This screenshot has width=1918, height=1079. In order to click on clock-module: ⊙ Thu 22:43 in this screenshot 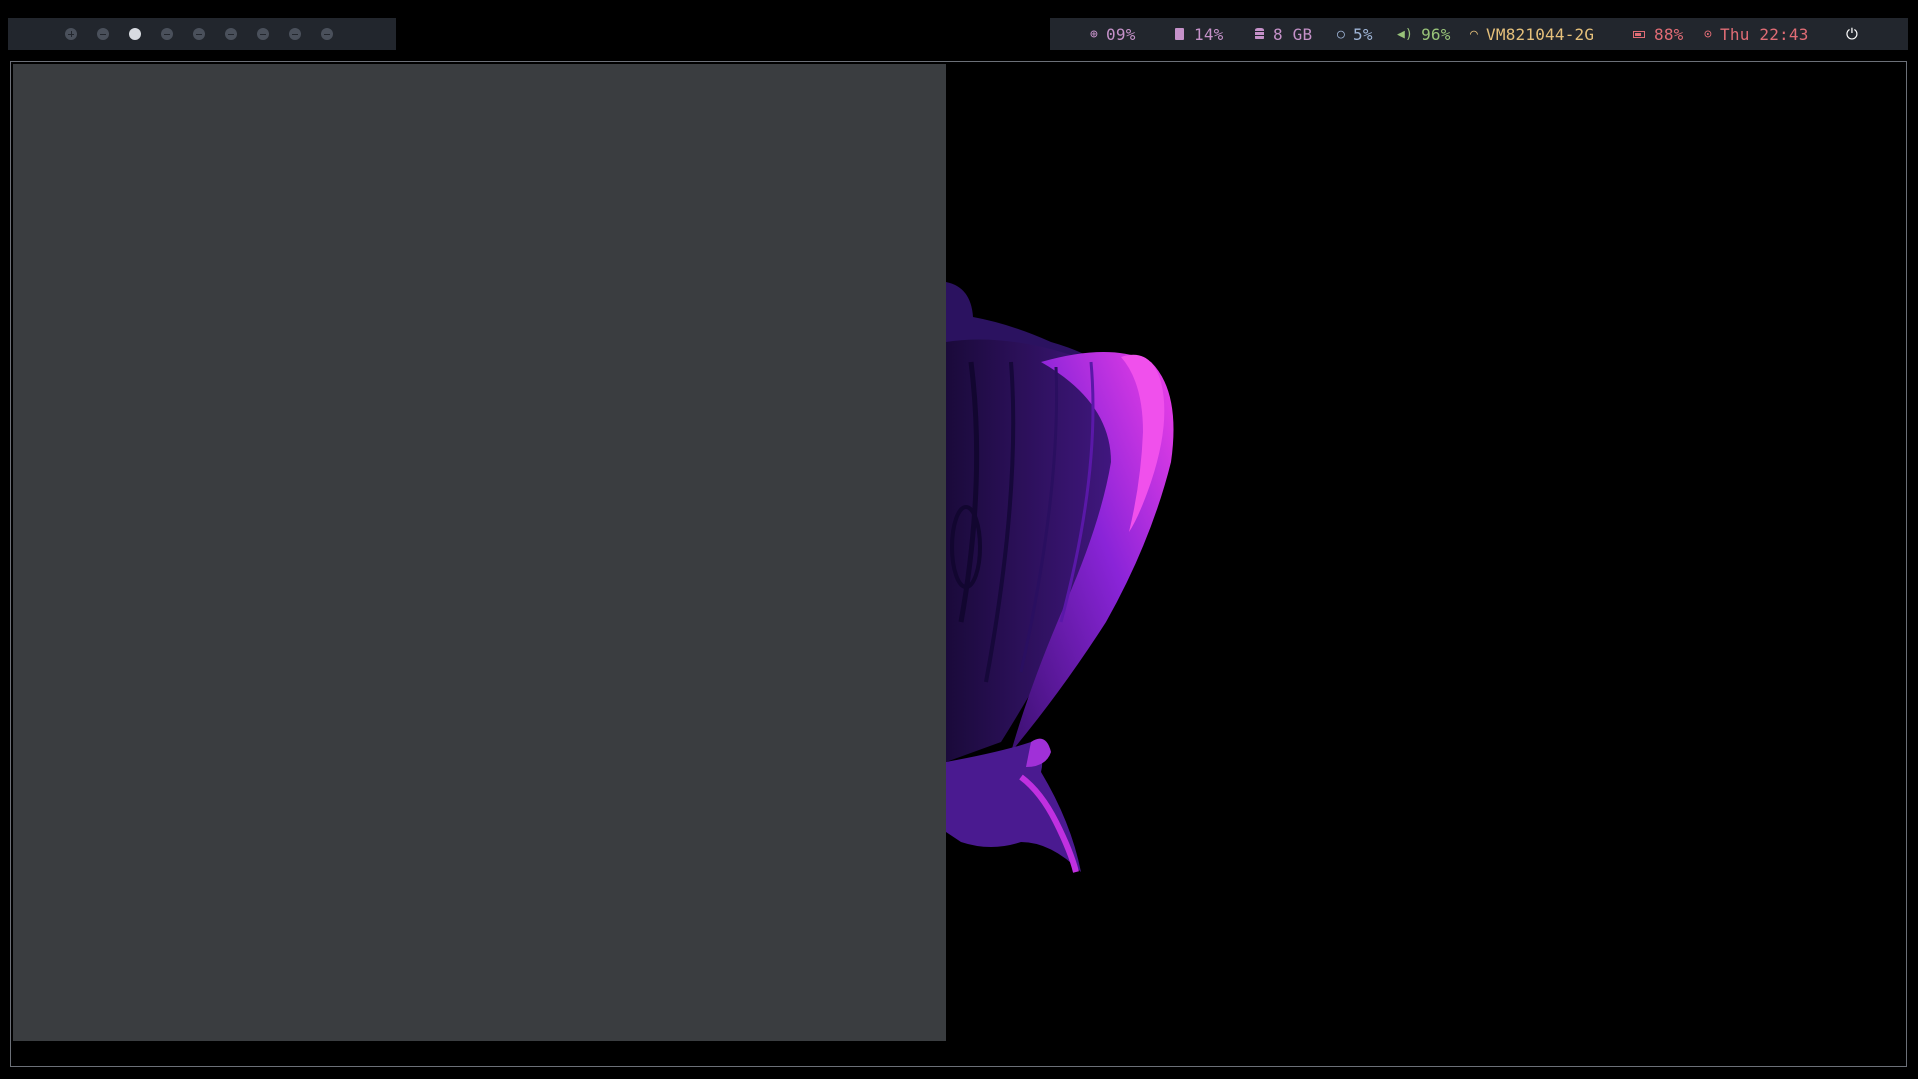, I will do `click(1756, 34)`.